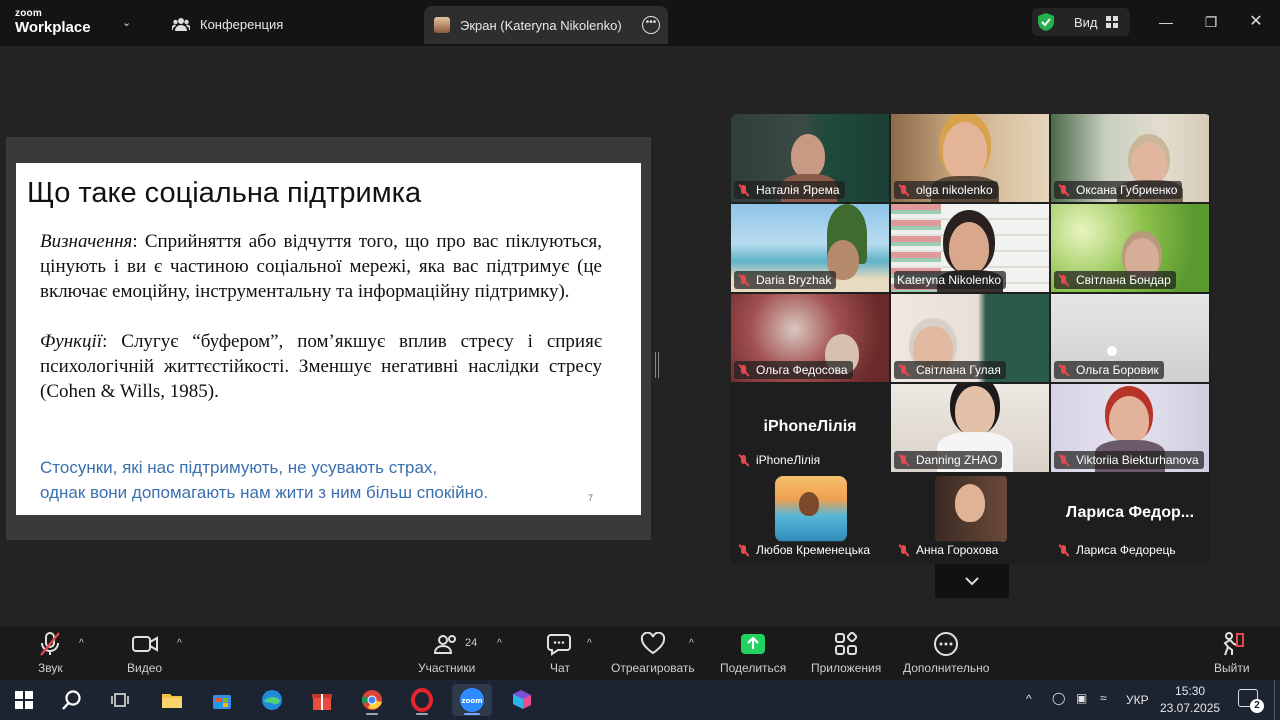 The image size is (1280, 720). What do you see at coordinates (1256, 22) in the screenshot?
I see `close-icon: ✕` at bounding box center [1256, 22].